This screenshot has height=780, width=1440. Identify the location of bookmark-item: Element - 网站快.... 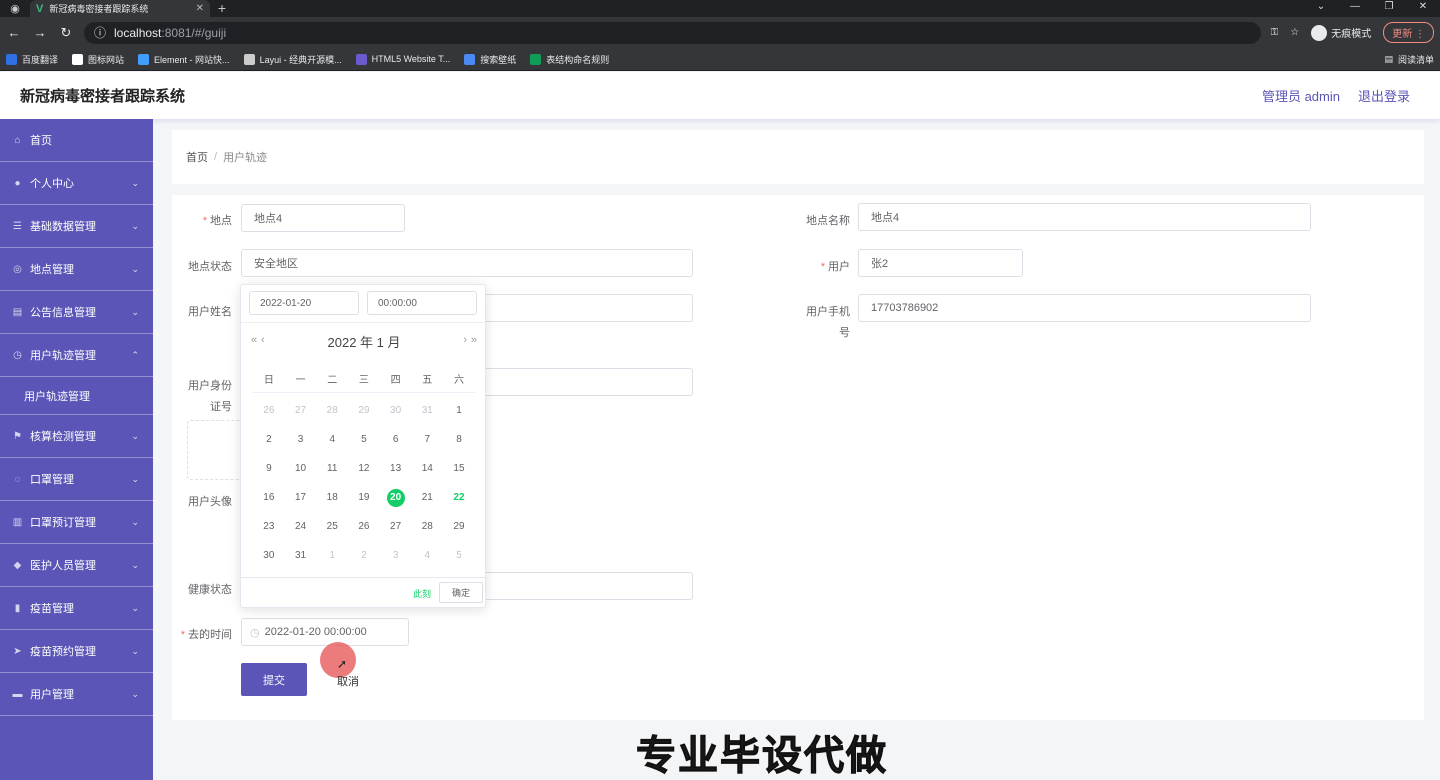
(184, 59).